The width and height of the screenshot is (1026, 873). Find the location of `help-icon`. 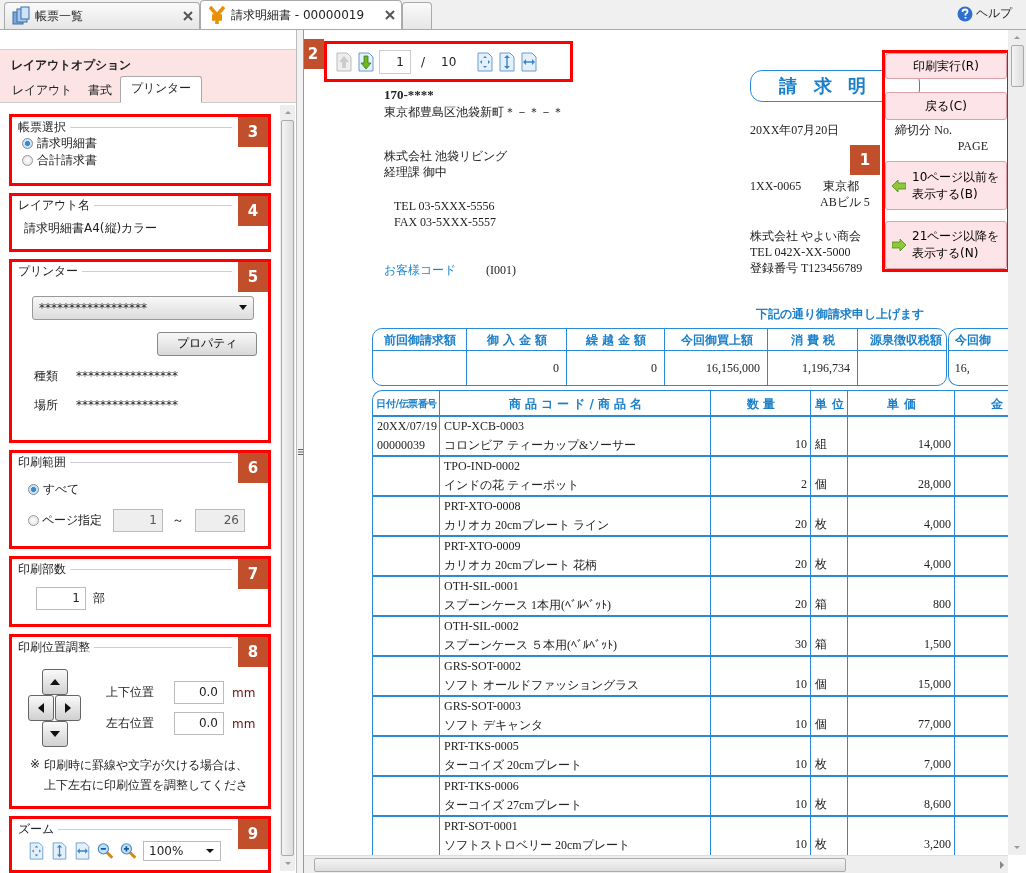

help-icon is located at coordinates (965, 13).